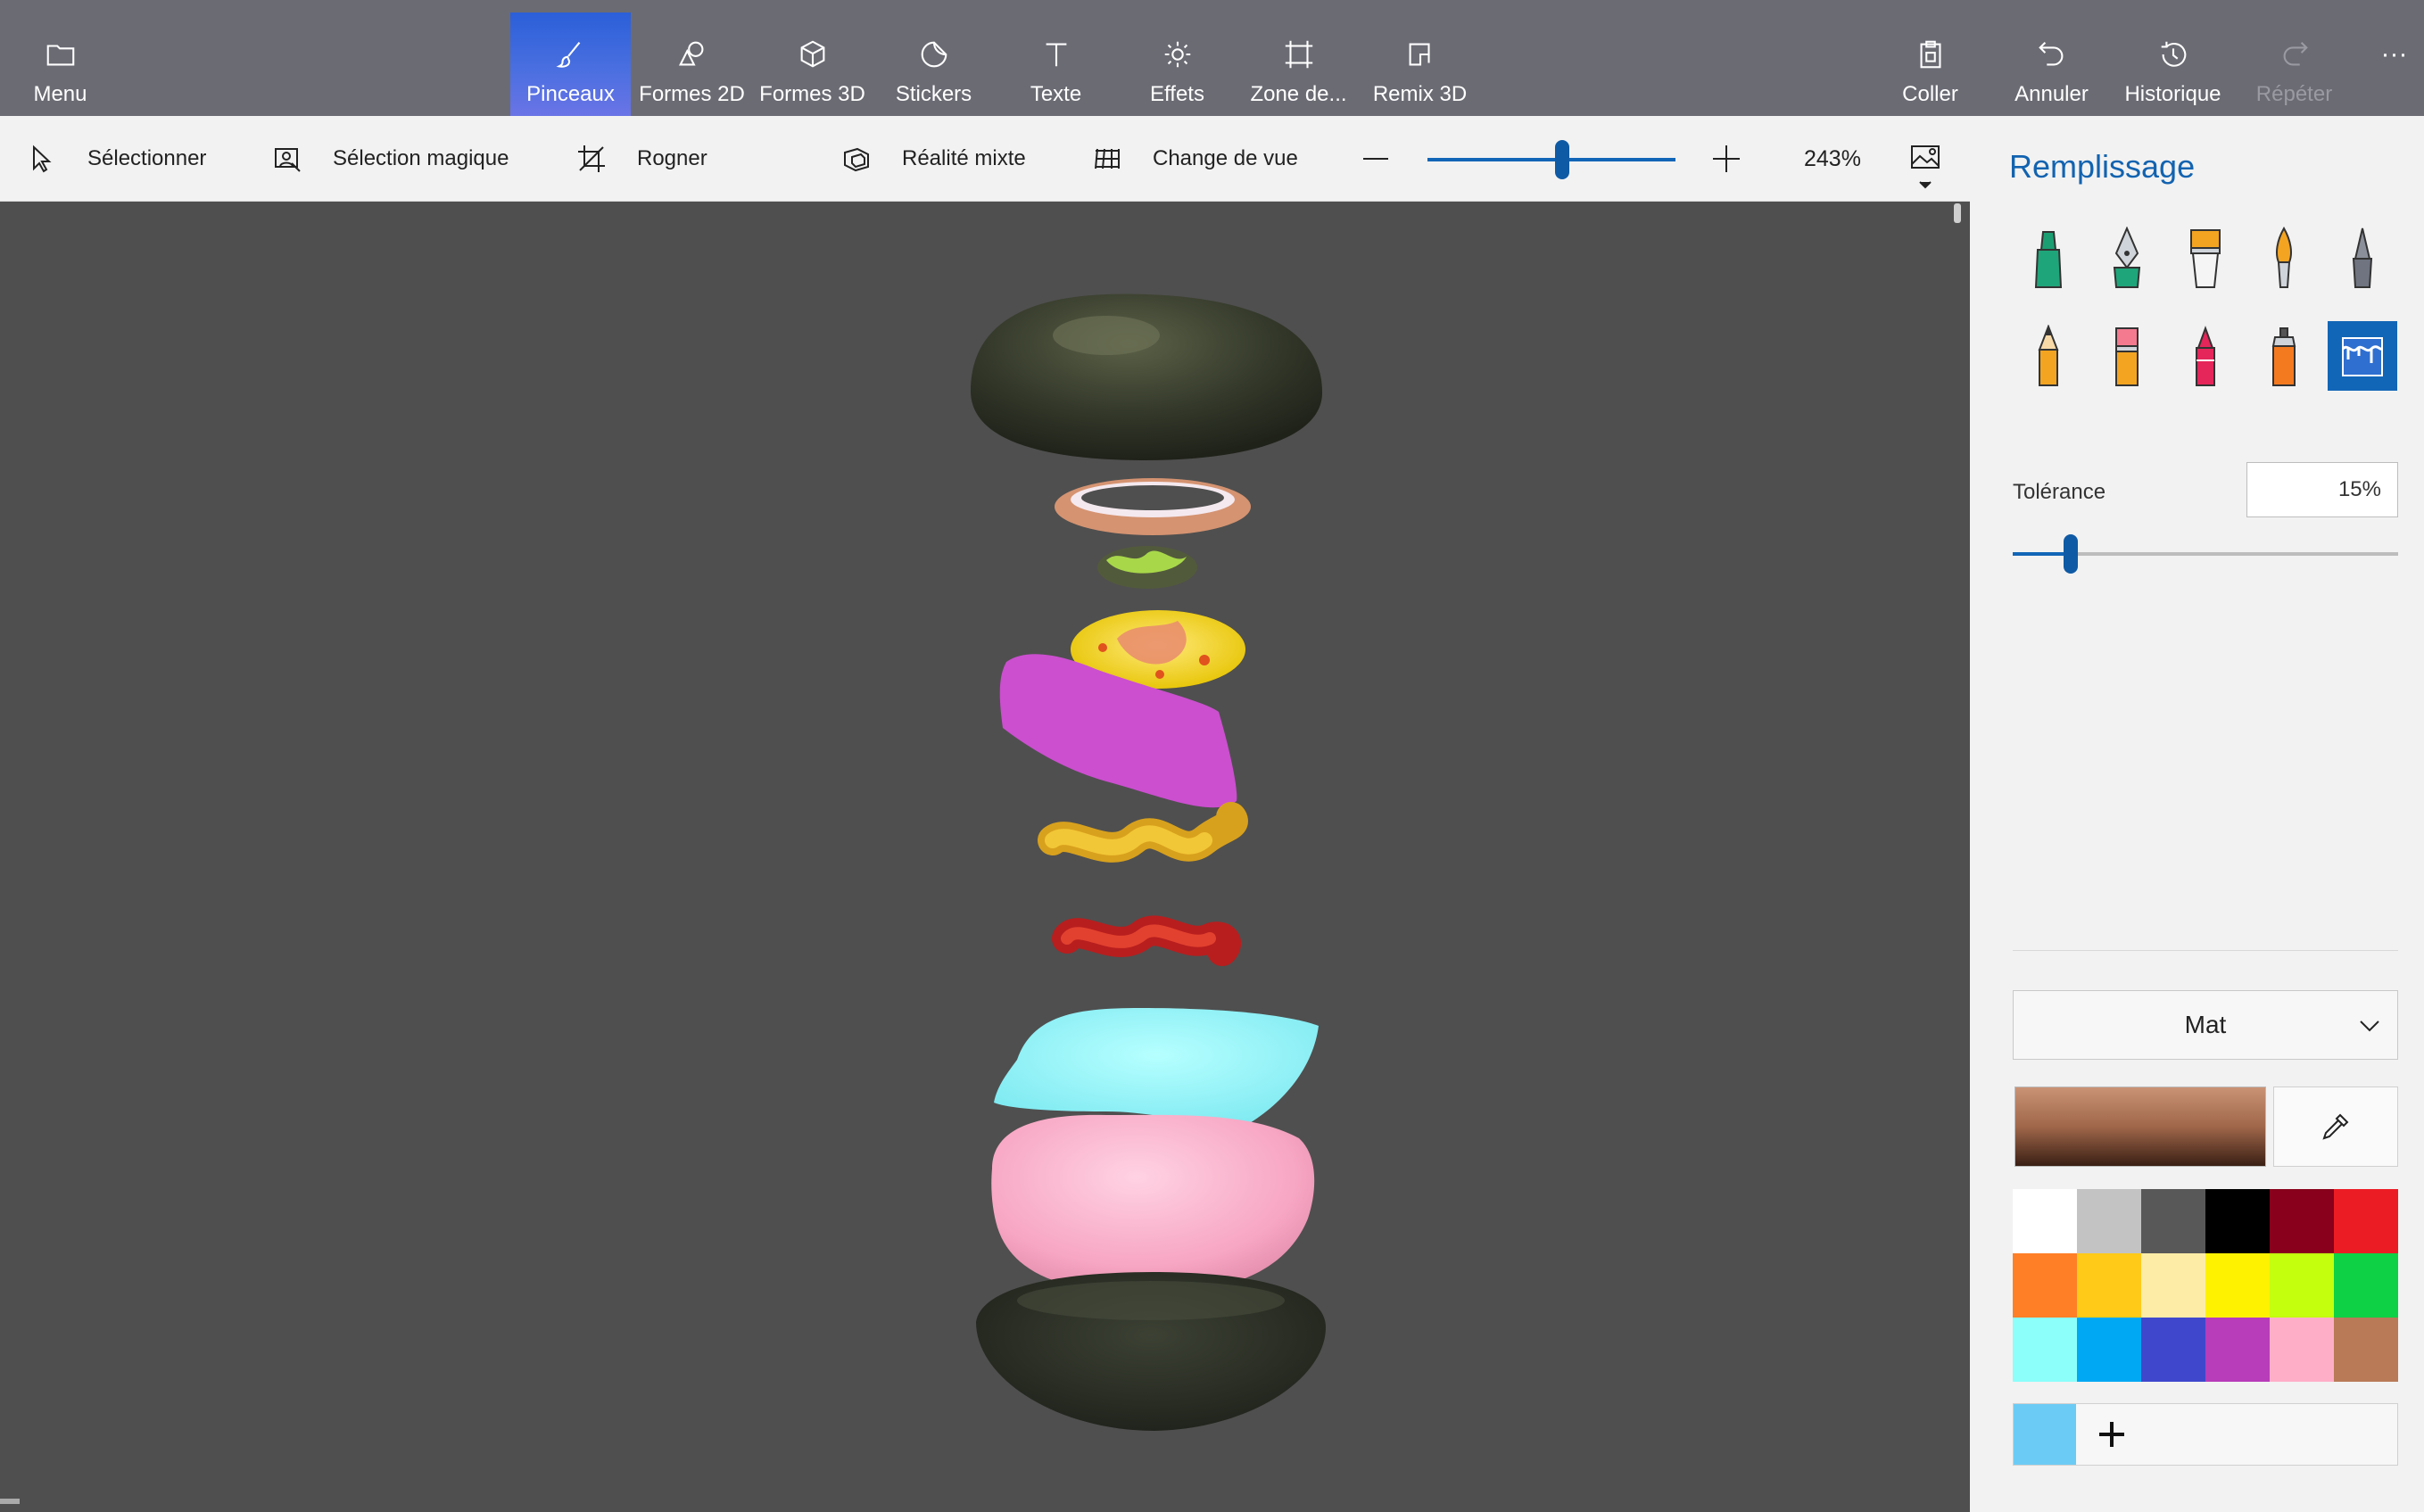 The image size is (2424, 1512). I want to click on mixed-reality-button: Réalité mixte, so click(933, 159).